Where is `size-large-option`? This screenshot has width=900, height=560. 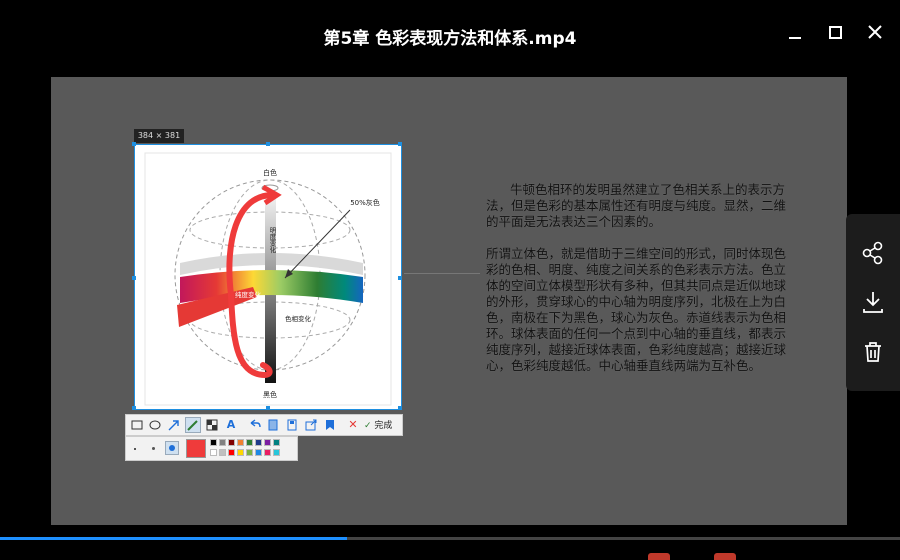
size-large-option is located at coordinates (172, 448).